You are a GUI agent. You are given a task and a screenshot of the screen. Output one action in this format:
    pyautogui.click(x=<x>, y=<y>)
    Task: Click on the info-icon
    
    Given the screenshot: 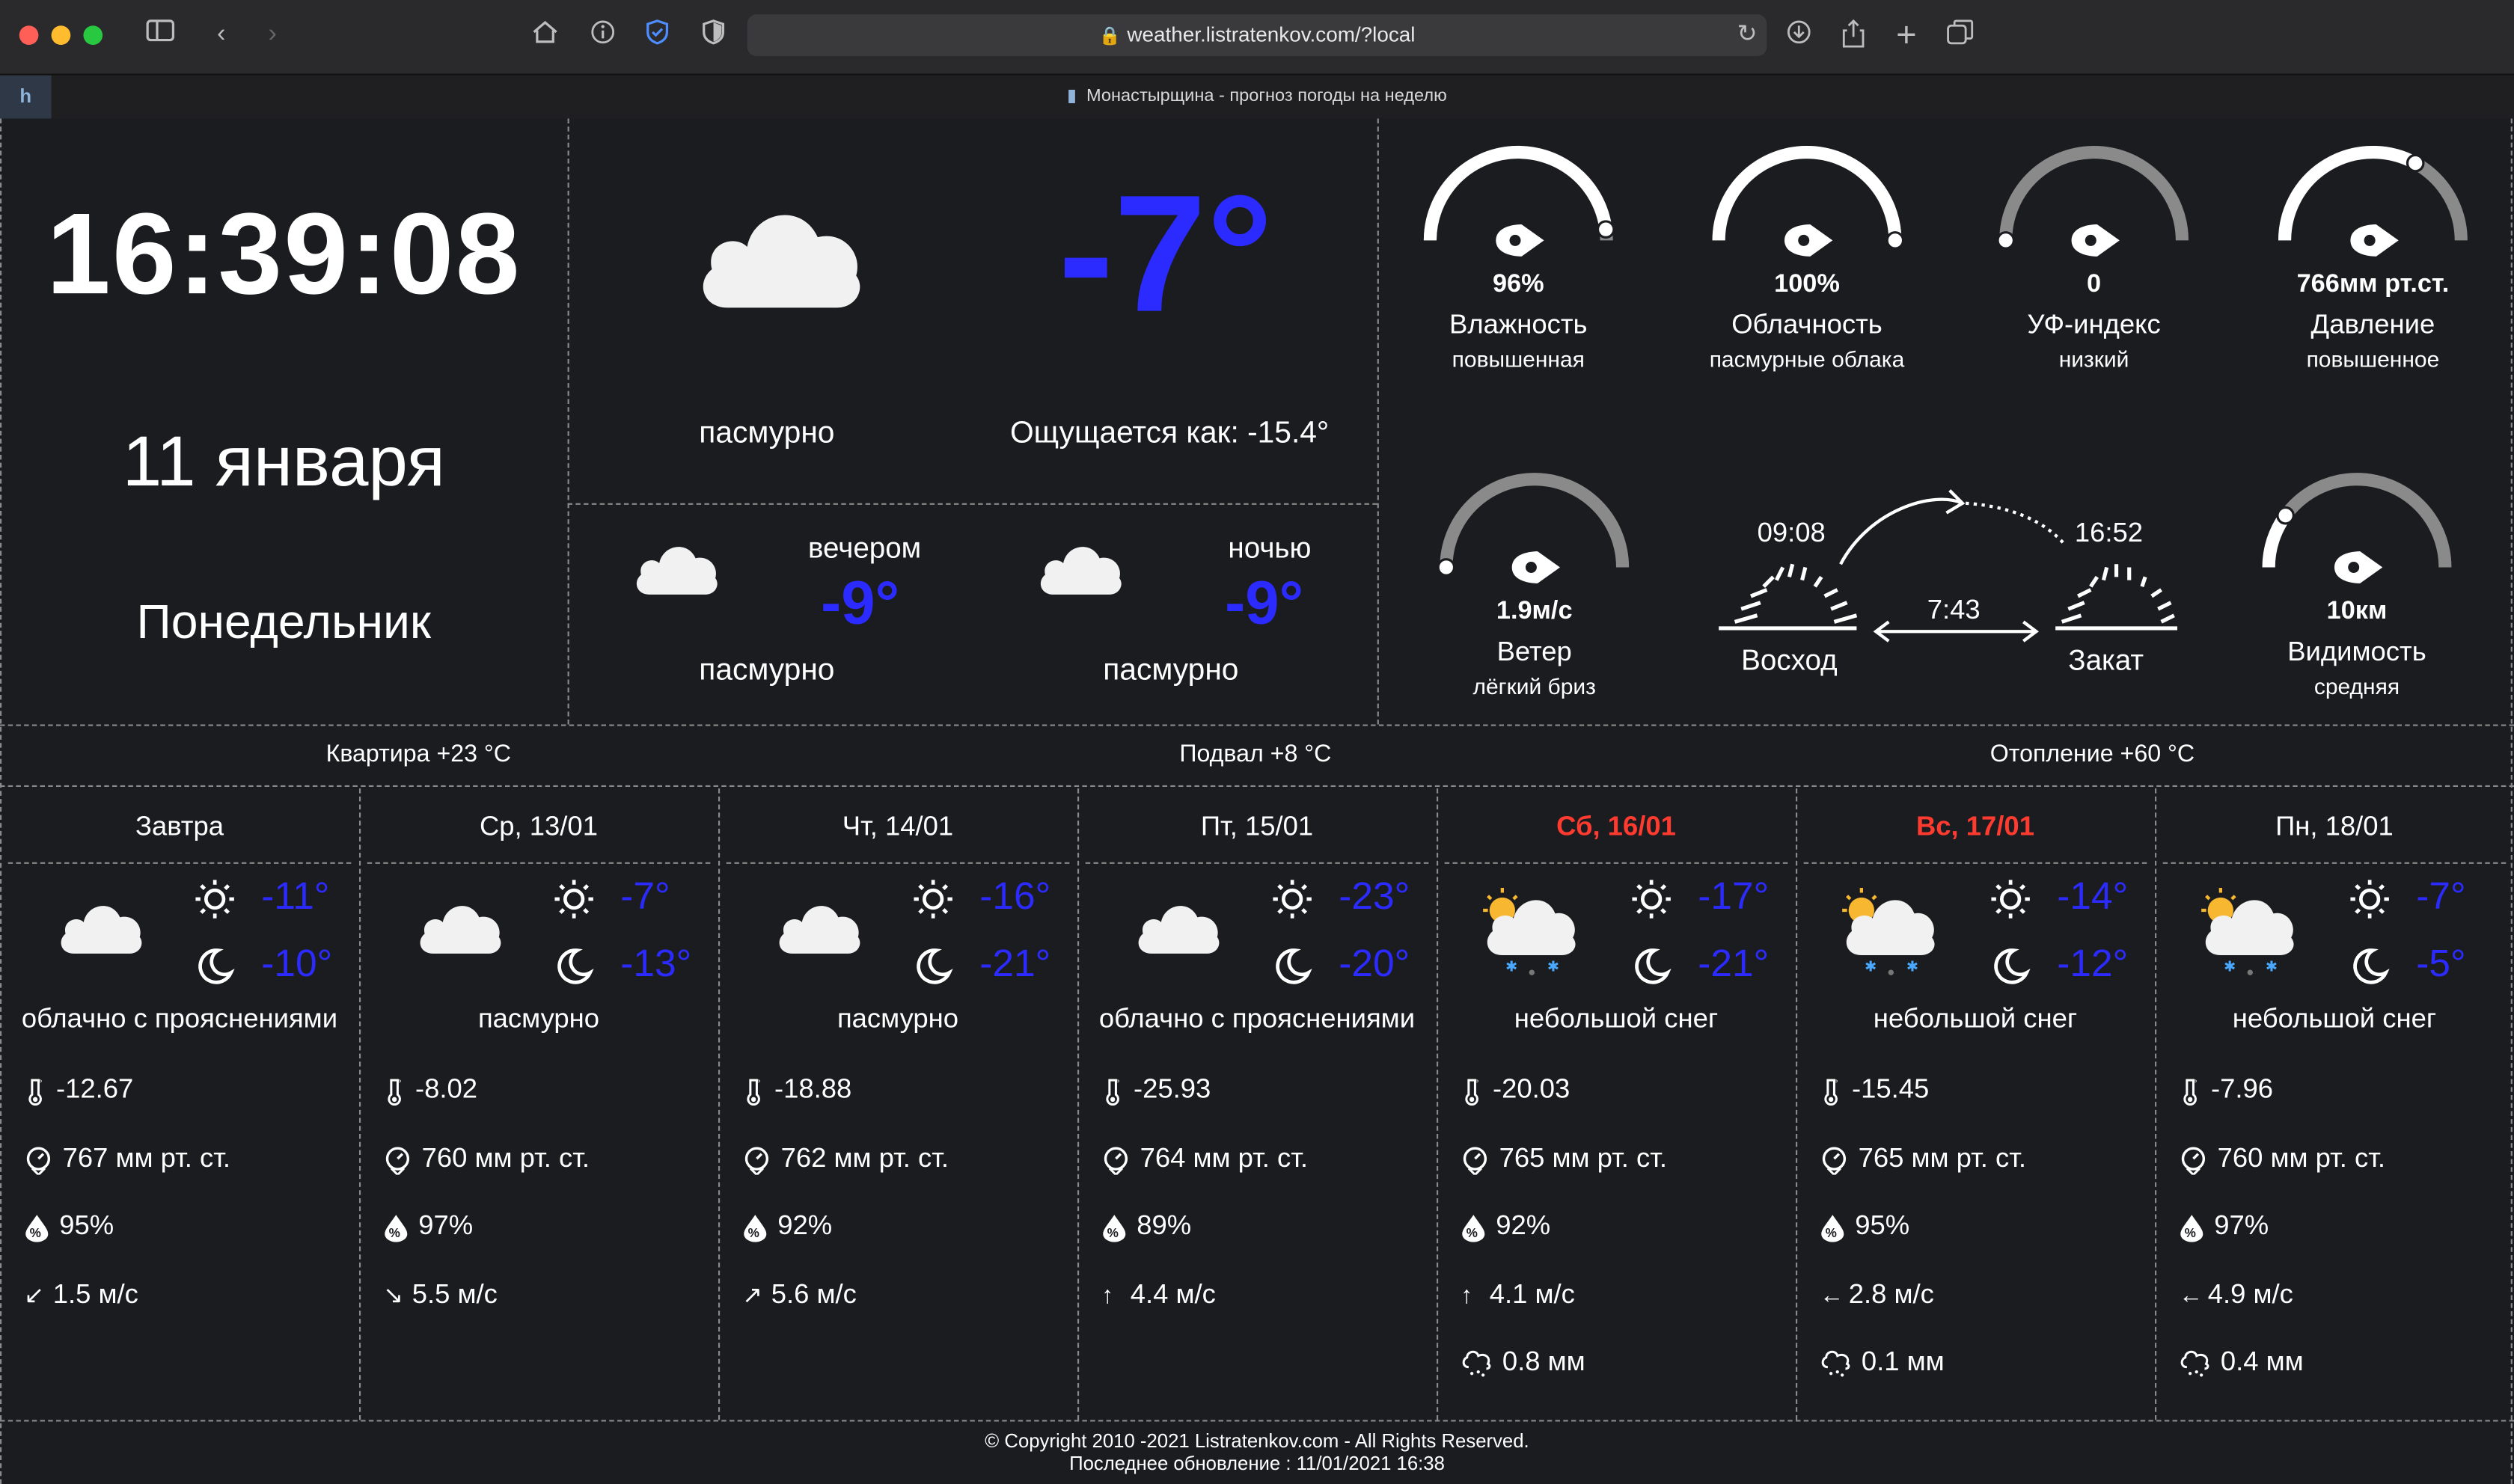 What is the action you would take?
    pyautogui.click(x=603, y=35)
    